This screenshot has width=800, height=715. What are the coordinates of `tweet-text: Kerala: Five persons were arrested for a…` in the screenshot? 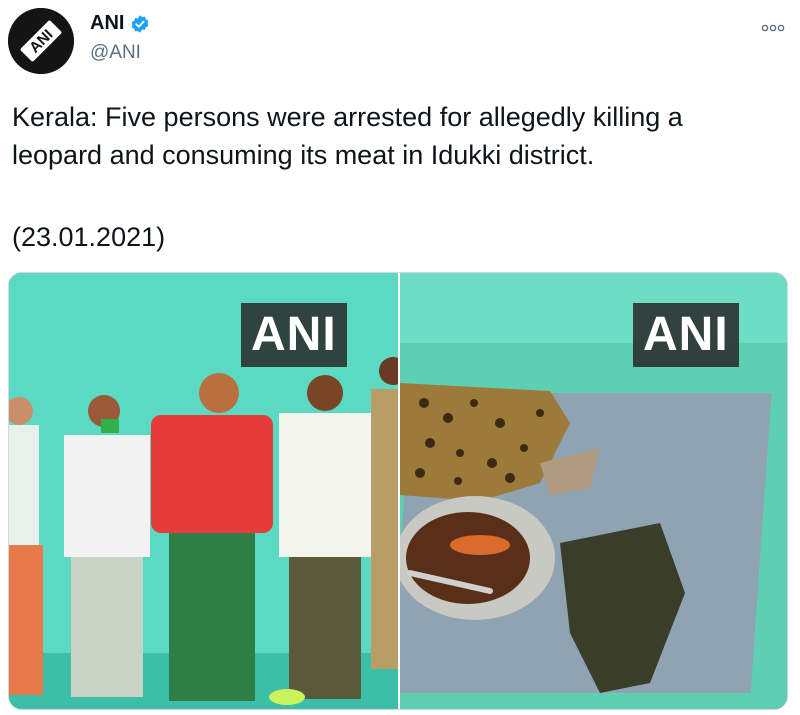 It's located at (402, 136).